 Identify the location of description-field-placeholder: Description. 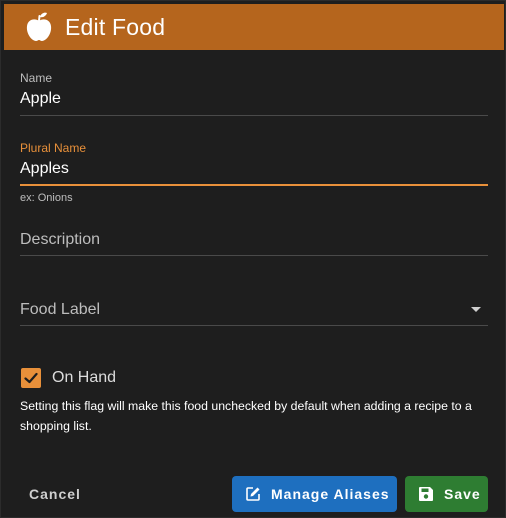
(60, 240).